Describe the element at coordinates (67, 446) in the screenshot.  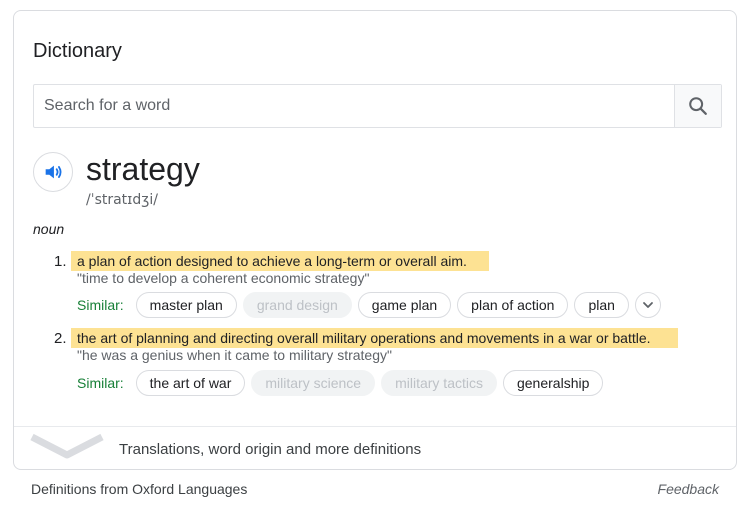
I see `expand-chevron-icon` at that location.